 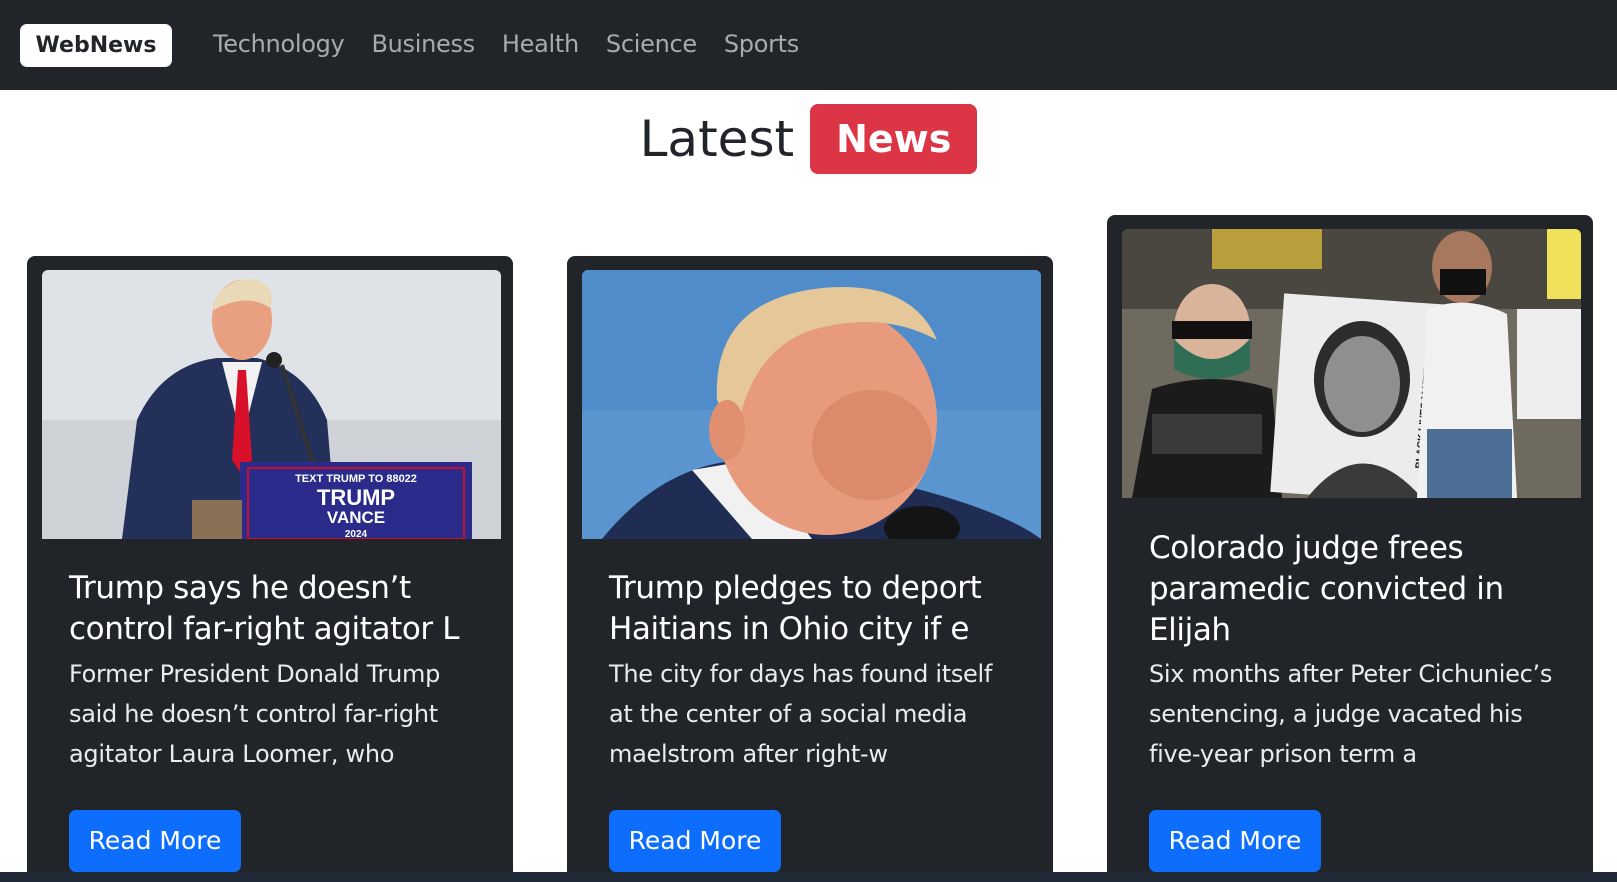 I want to click on sign-line-3: VANCE, so click(x=356, y=517).